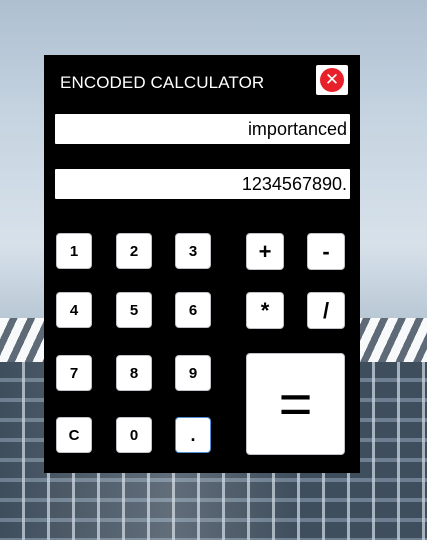  Describe the element at coordinates (74, 435) in the screenshot. I see `clear-button: C` at that location.